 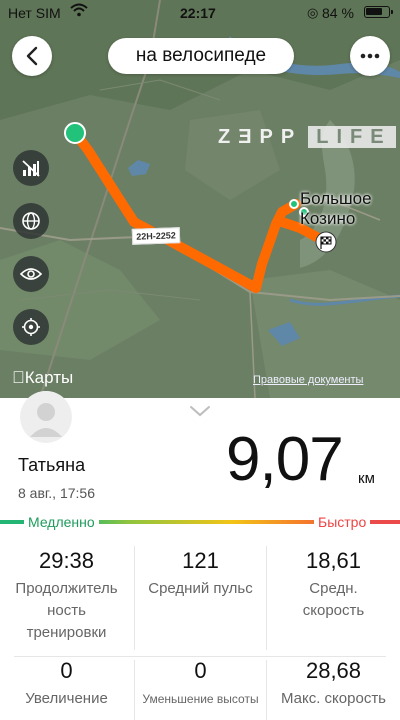 I want to click on apple-maps-attribution: Карты, so click(x=42, y=377).